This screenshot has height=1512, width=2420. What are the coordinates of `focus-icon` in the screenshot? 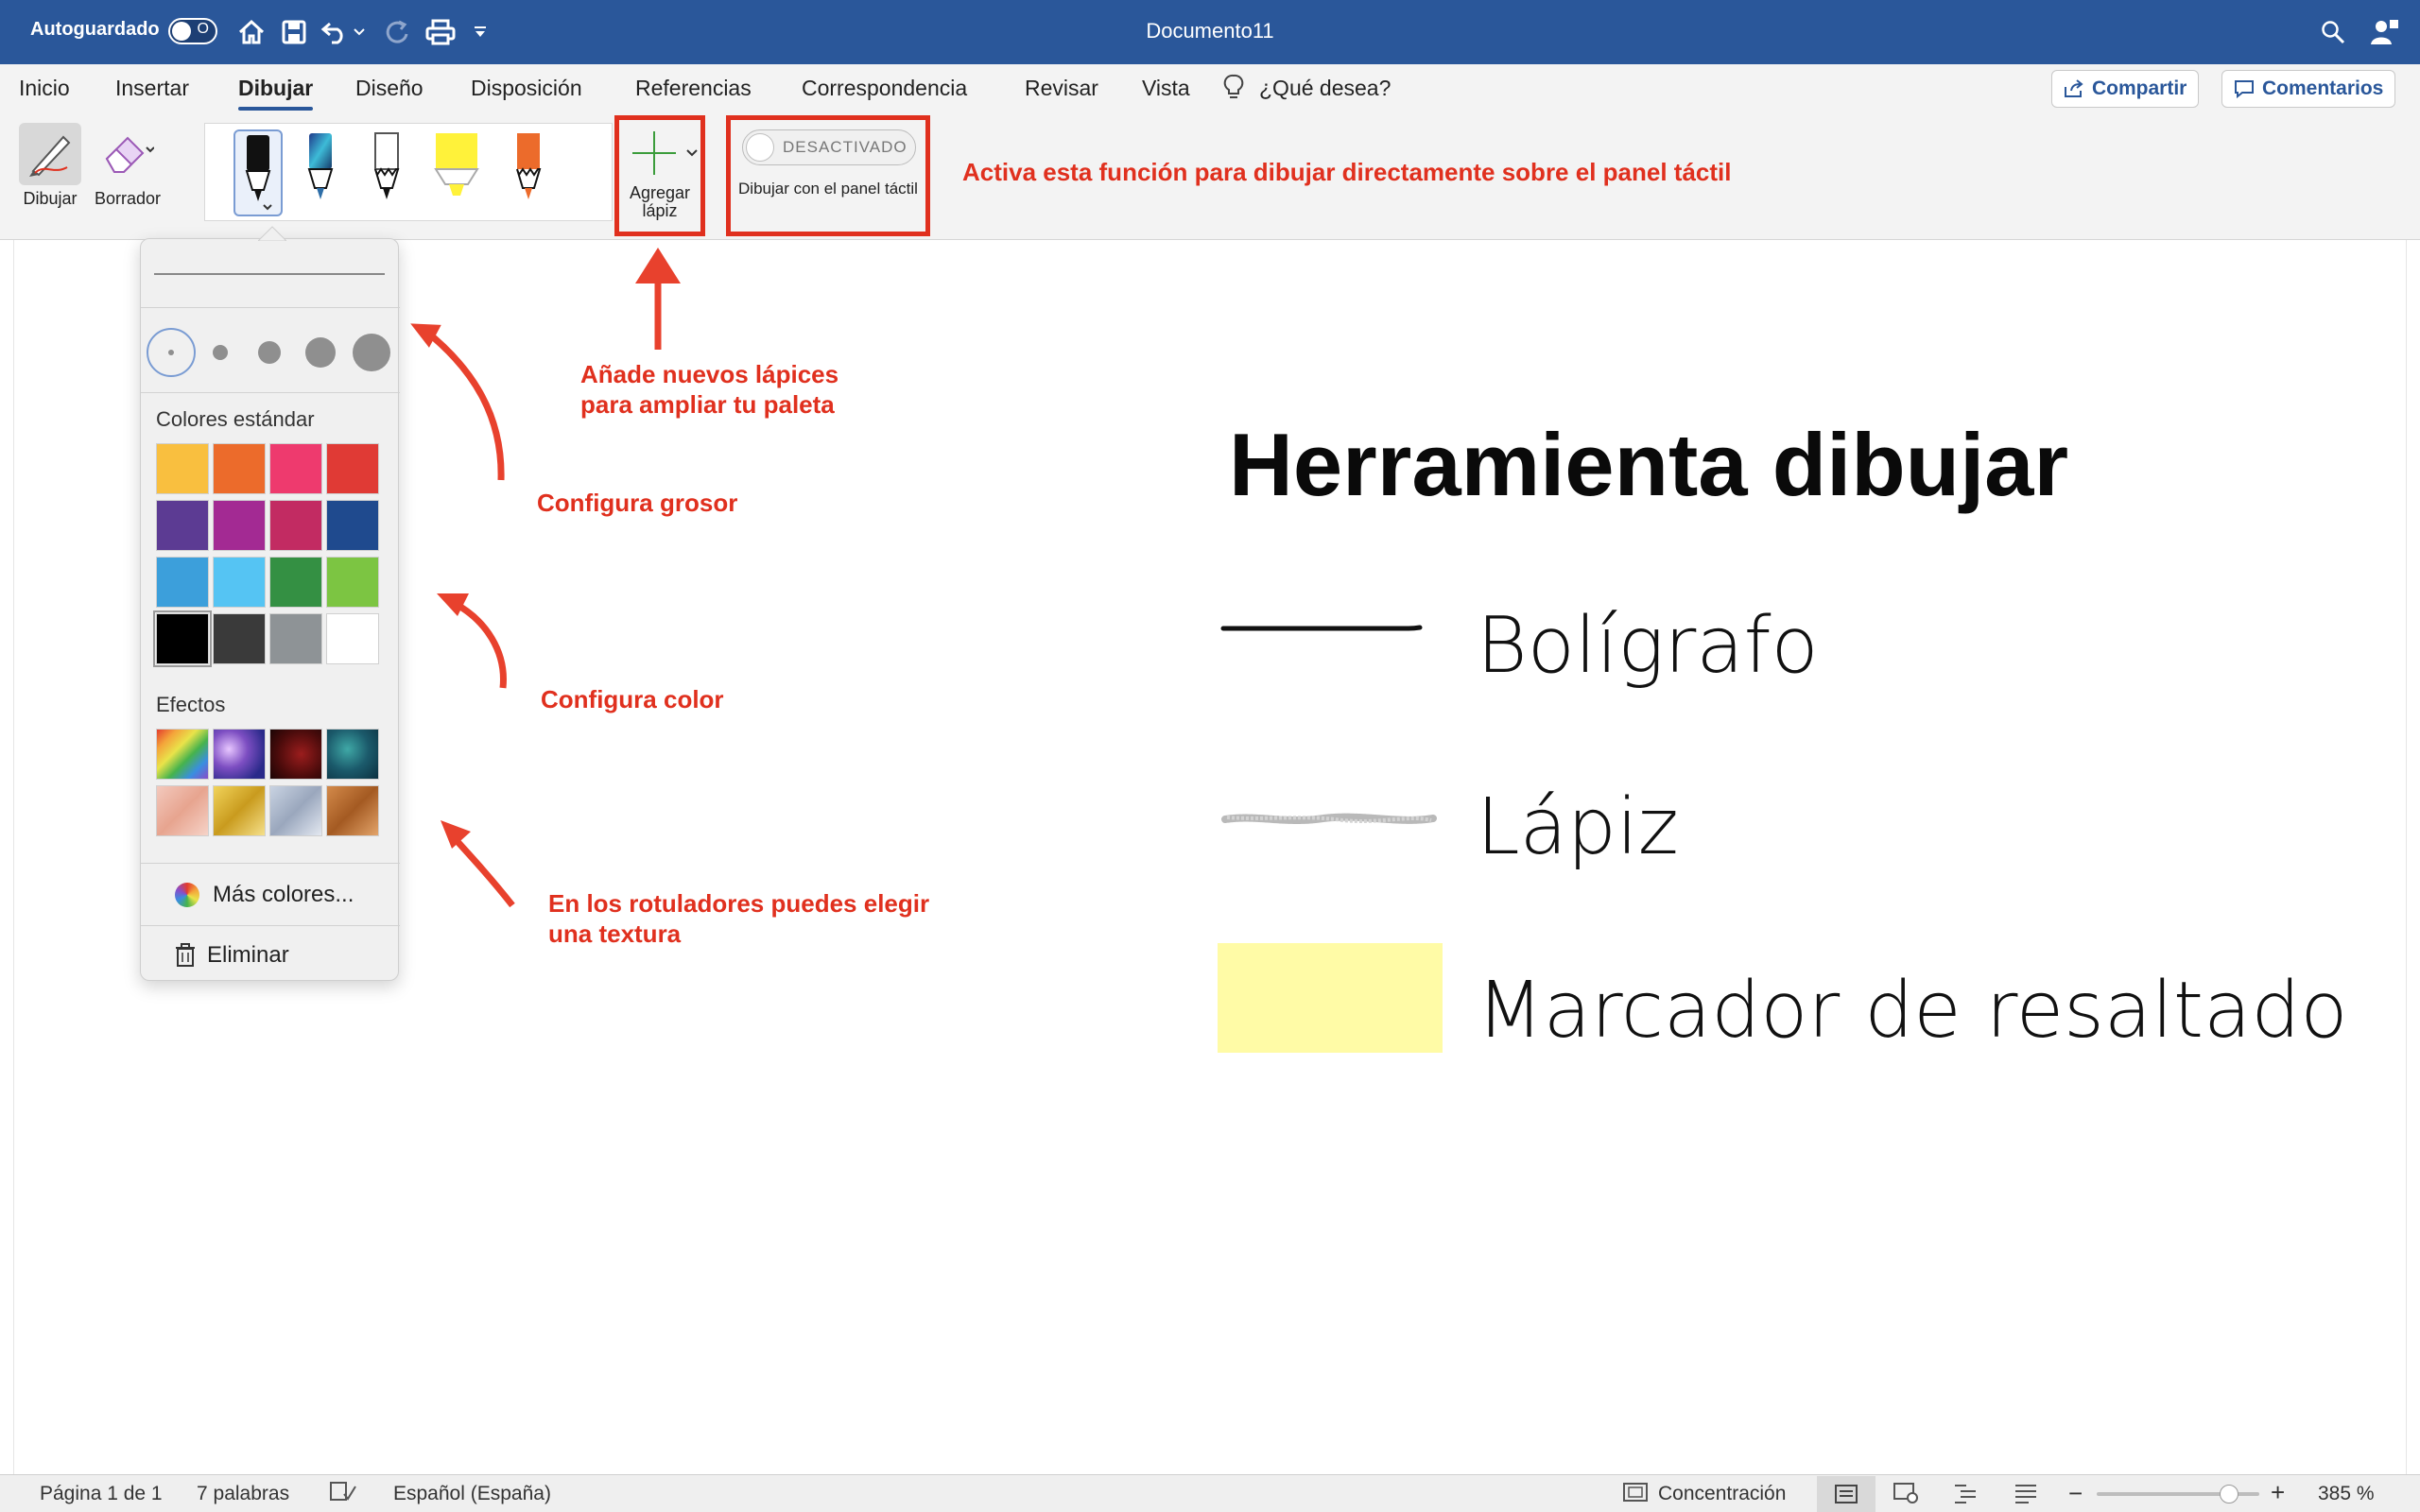 It's located at (1635, 1495).